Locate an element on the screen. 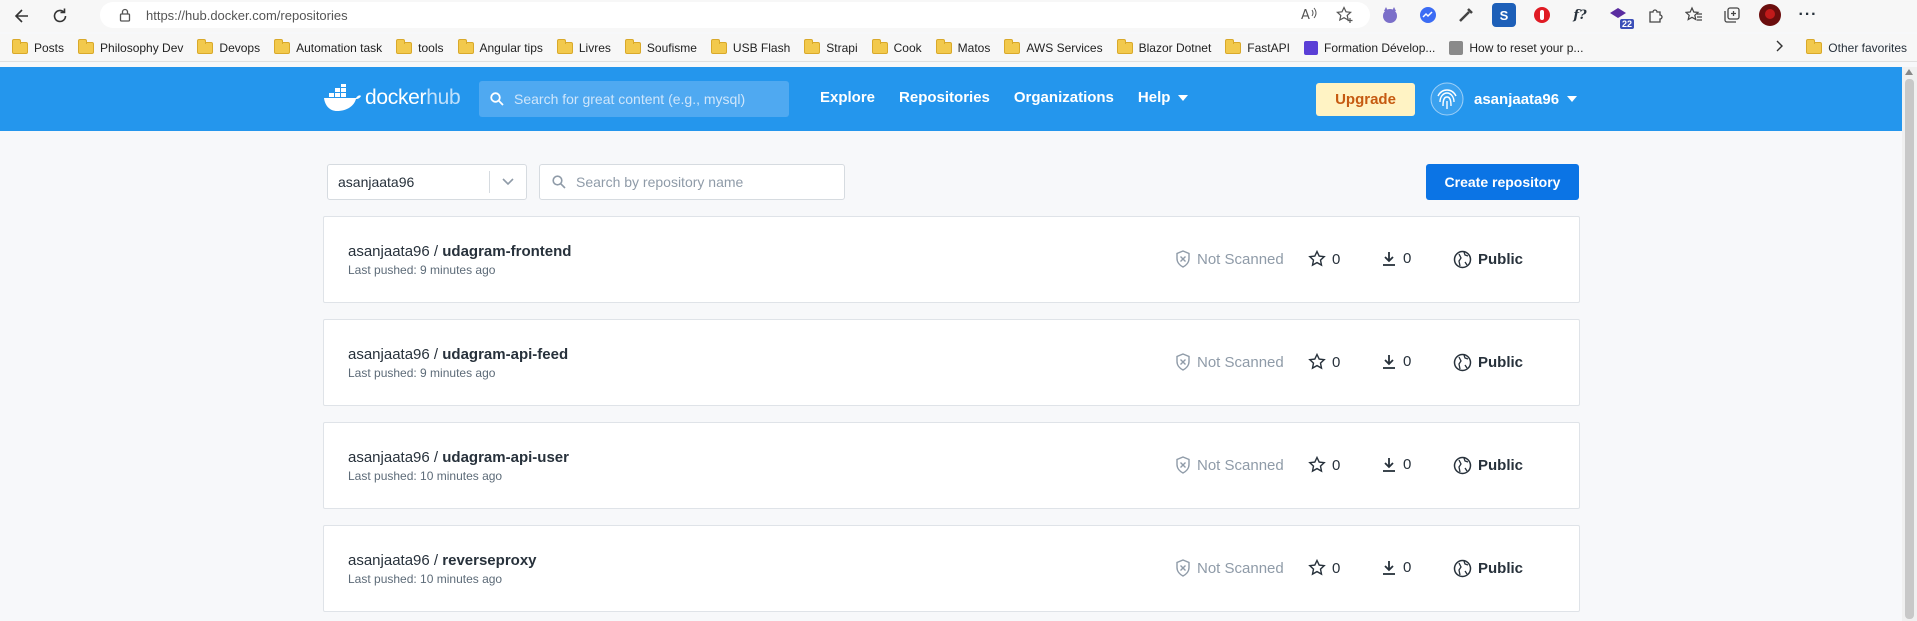 Image resolution: width=1917 pixels, height=621 pixels. repo-search is located at coordinates (692, 182).